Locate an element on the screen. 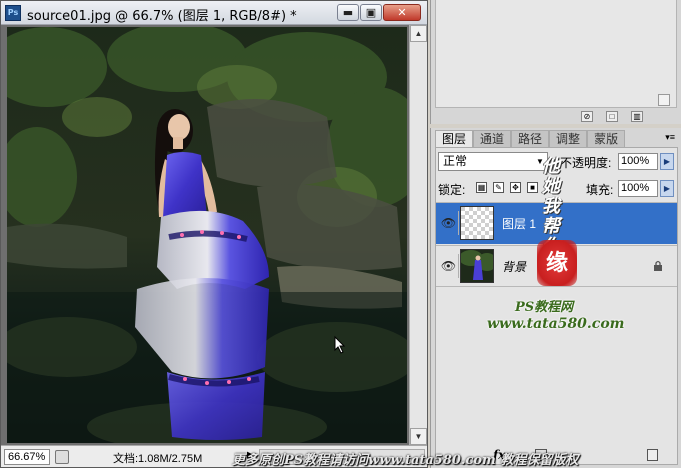 The height and width of the screenshot is (468, 681). upper-panel-toolbar: ⊘ □ ▥ is located at coordinates (618, 116).